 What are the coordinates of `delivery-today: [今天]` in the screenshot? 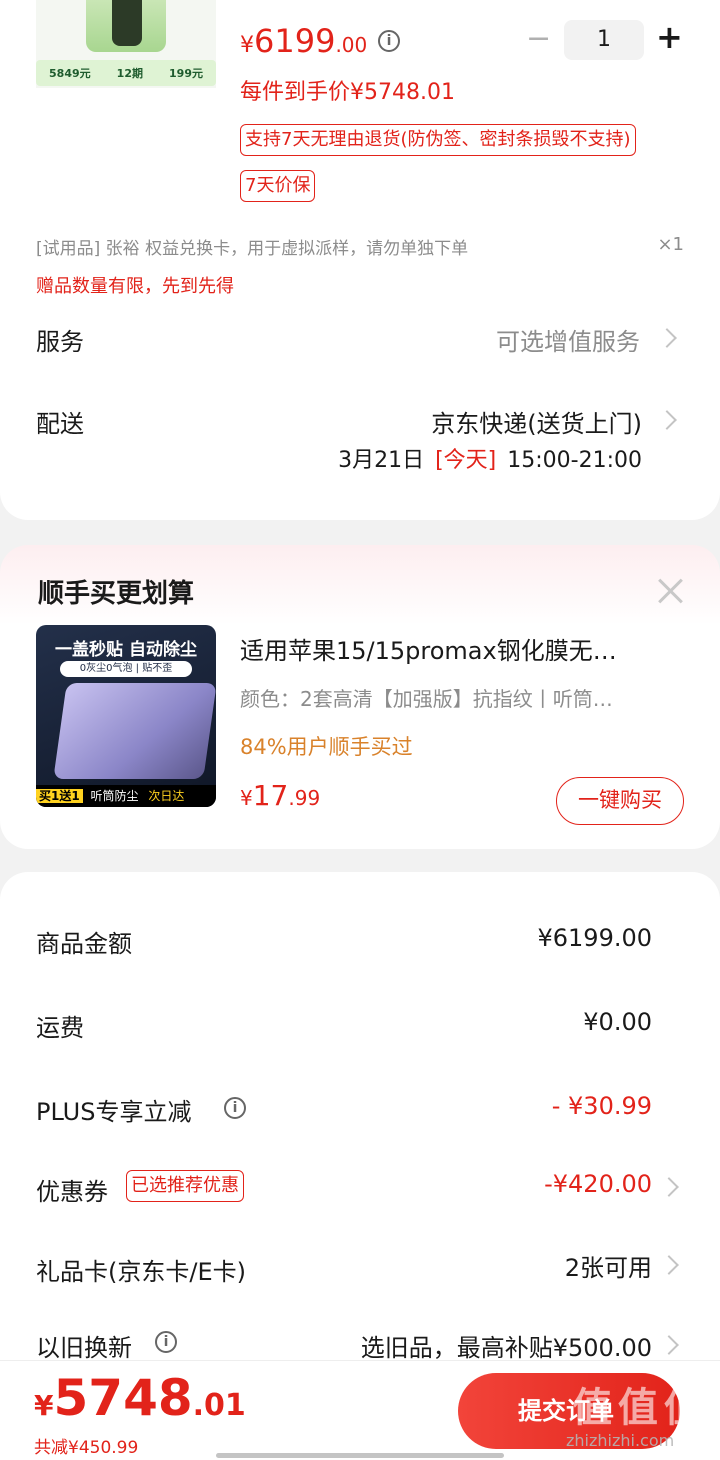 It's located at (466, 460).